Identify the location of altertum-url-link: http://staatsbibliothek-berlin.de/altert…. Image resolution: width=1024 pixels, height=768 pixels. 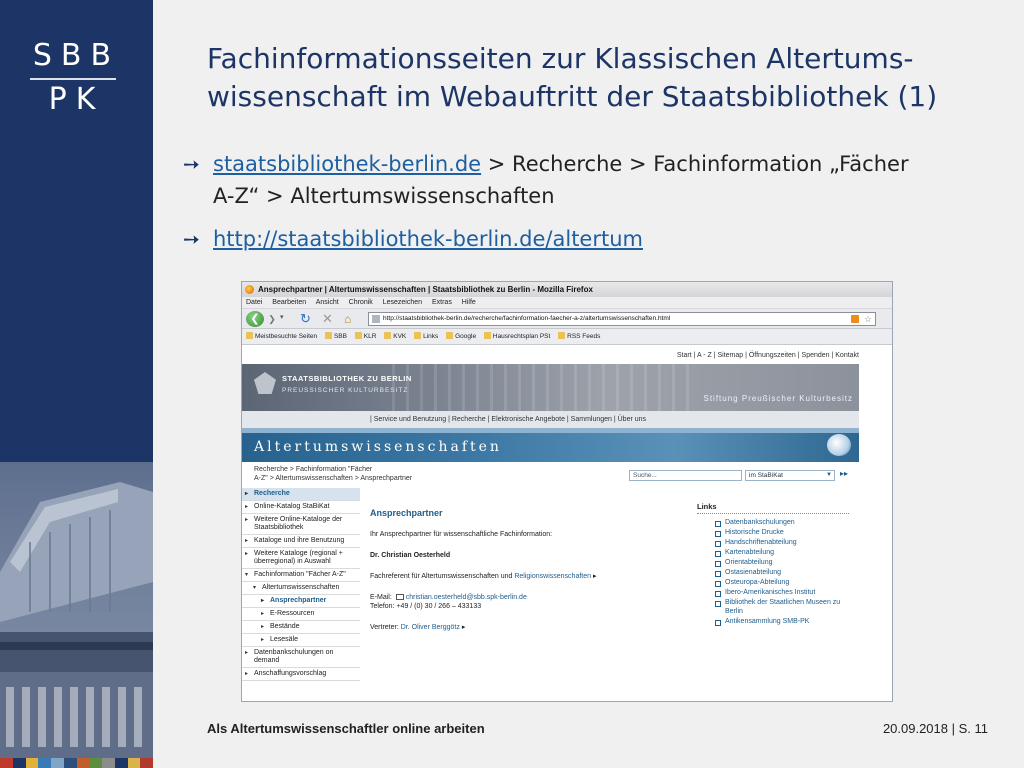
(428, 239).